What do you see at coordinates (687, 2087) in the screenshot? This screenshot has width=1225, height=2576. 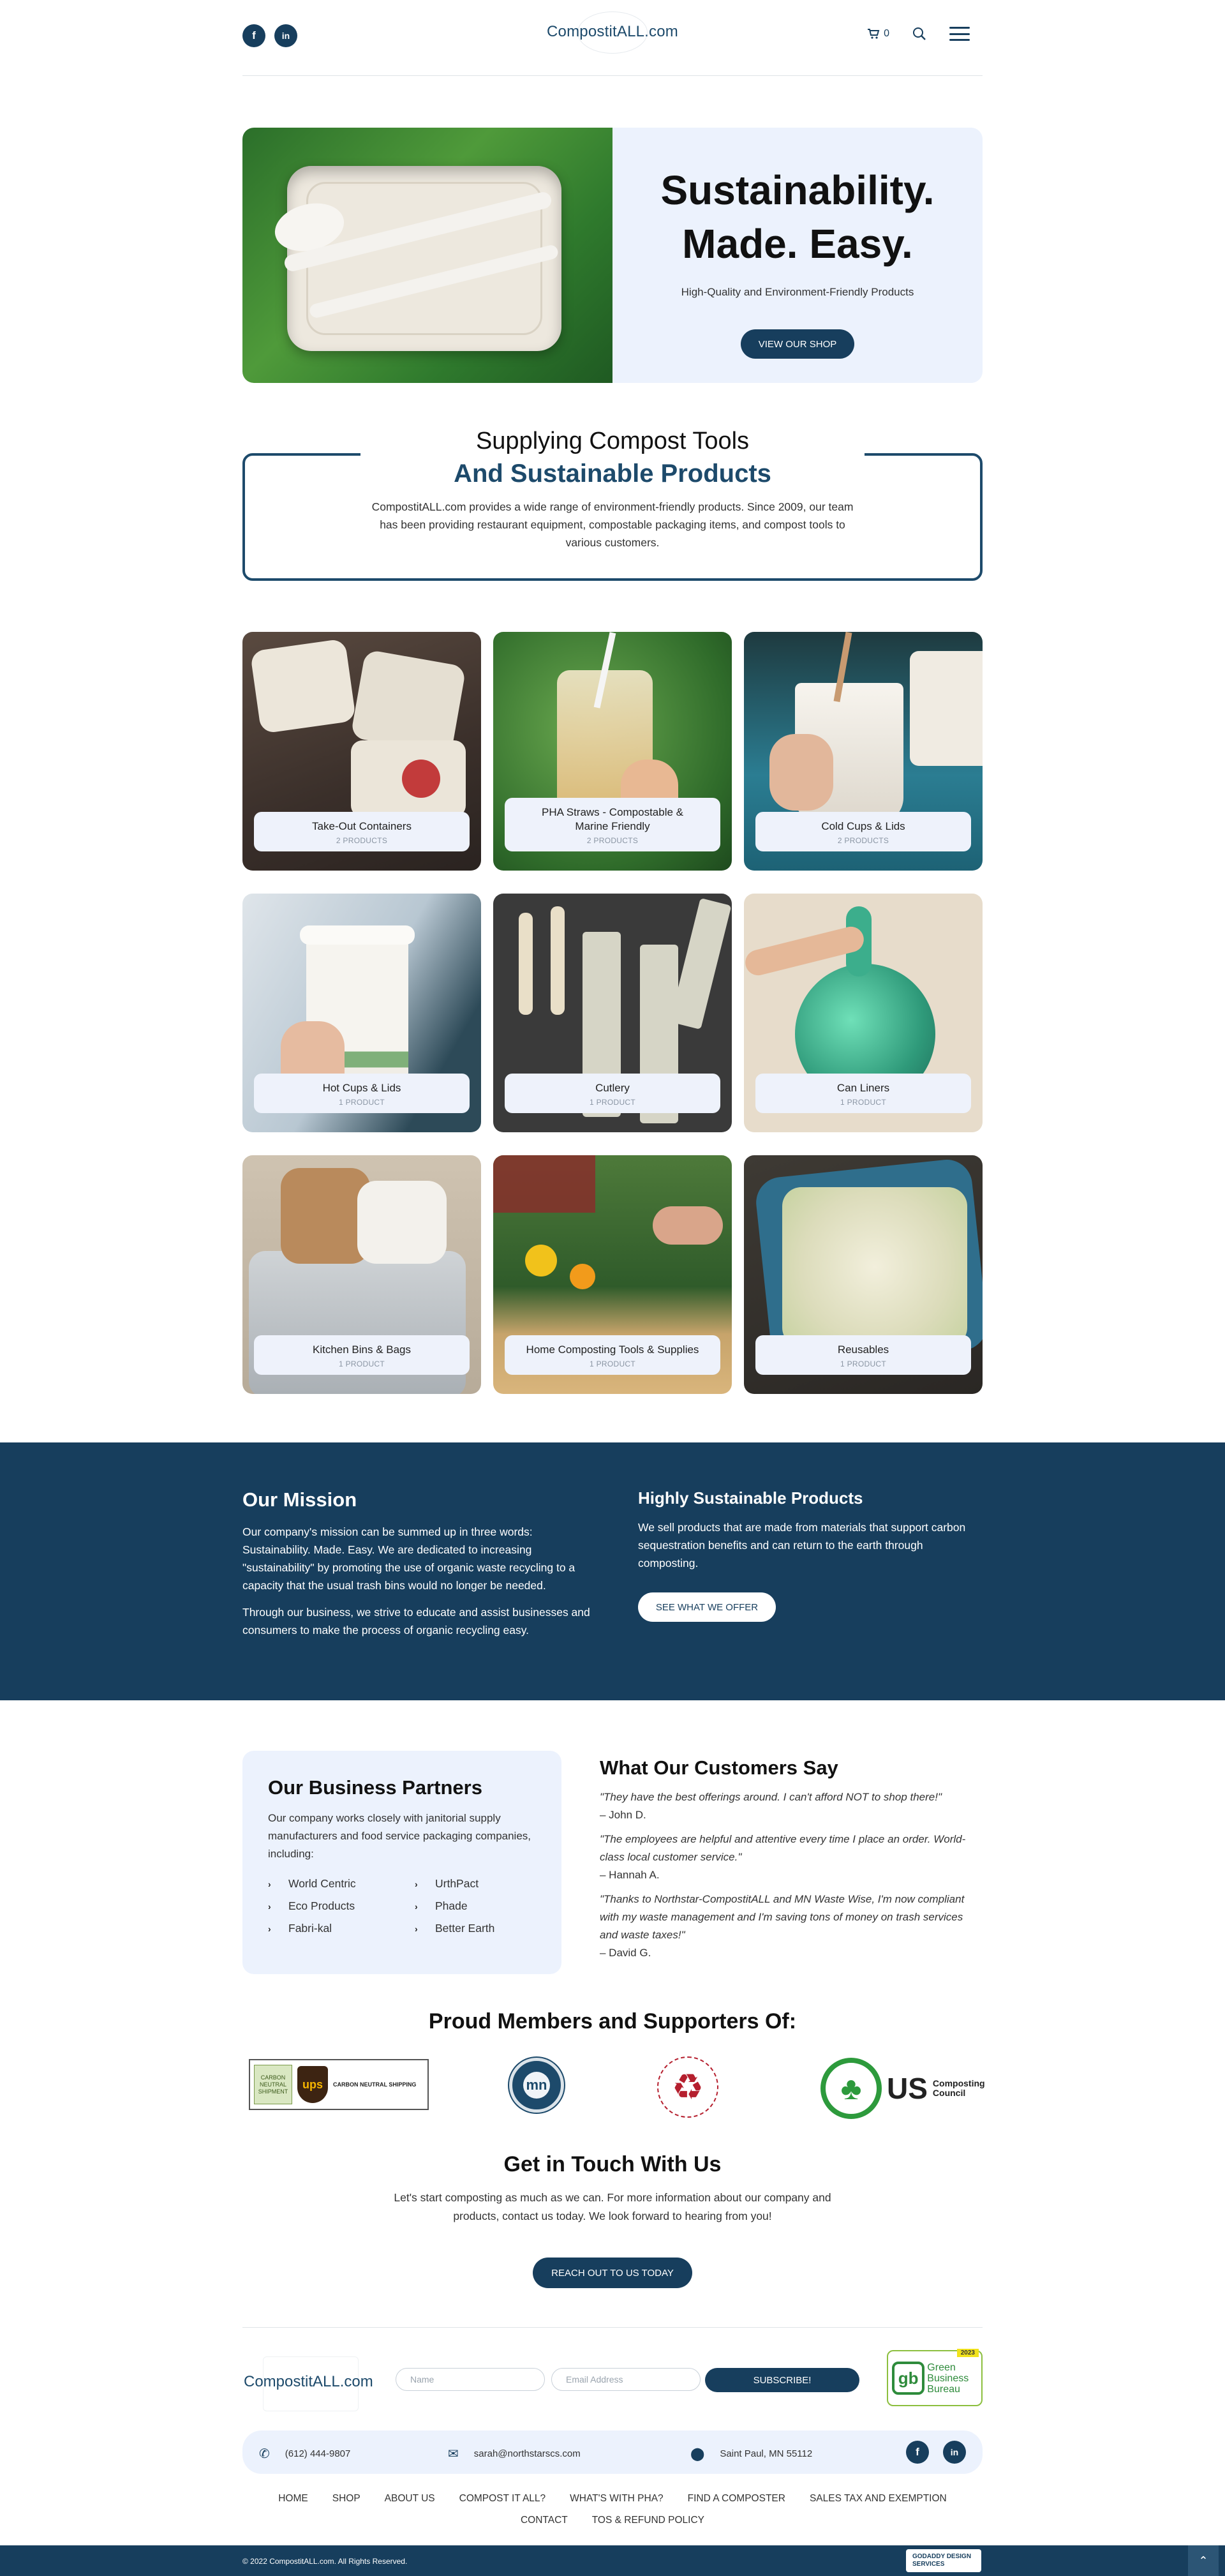 I see `recycling-association-logo: ♻` at bounding box center [687, 2087].